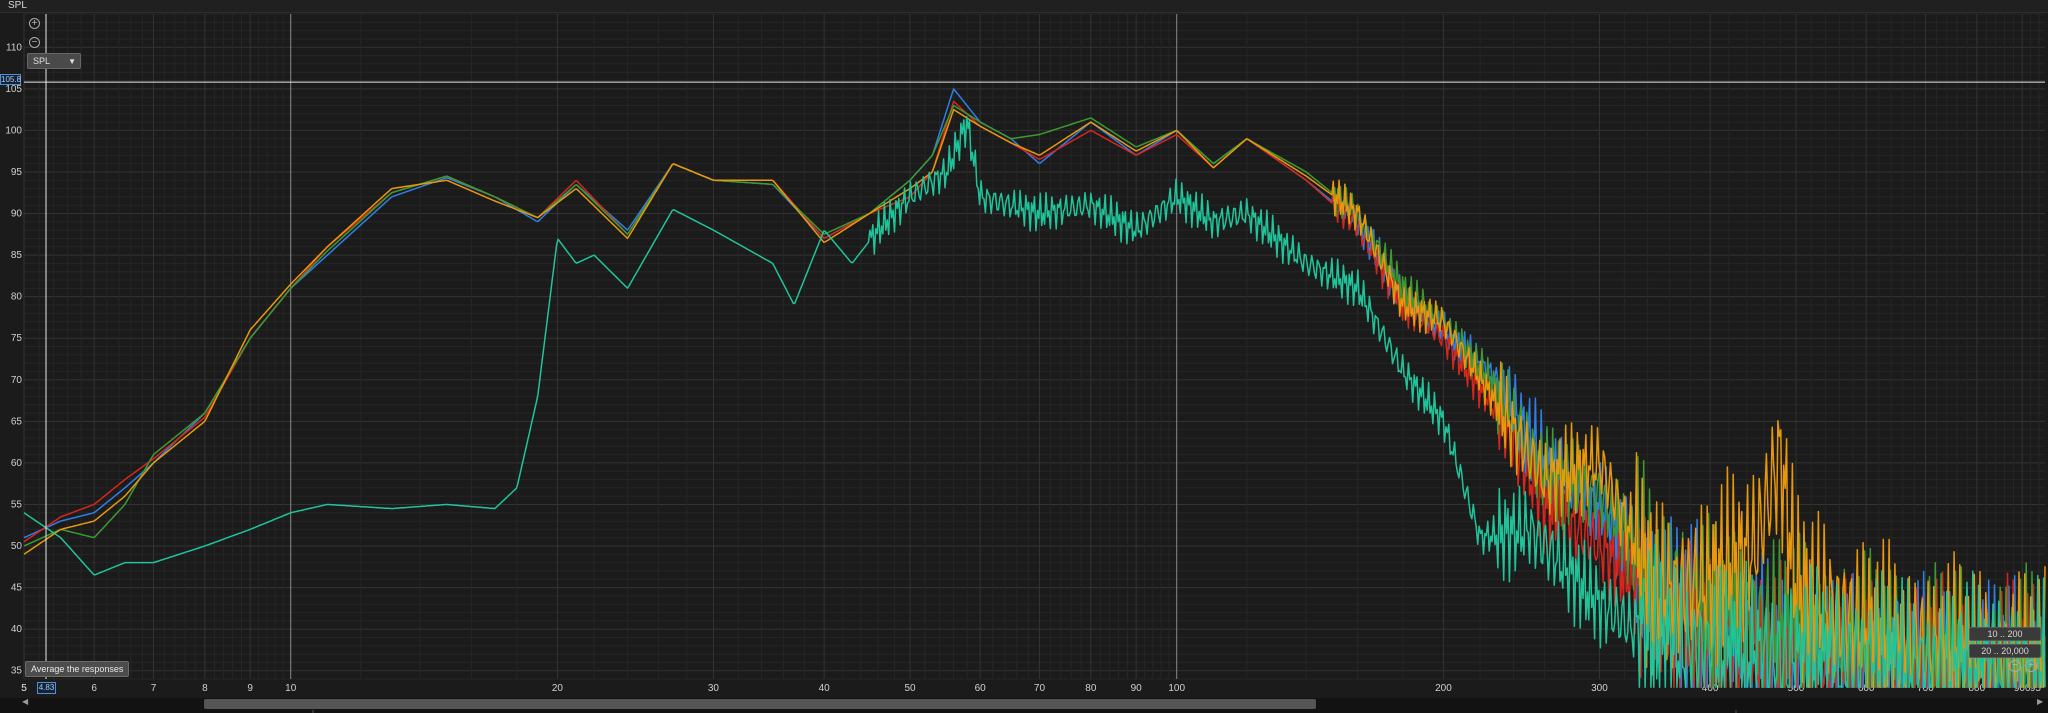  What do you see at coordinates (25, 701) in the screenshot?
I see `scroll-left-icon: ◀` at bounding box center [25, 701].